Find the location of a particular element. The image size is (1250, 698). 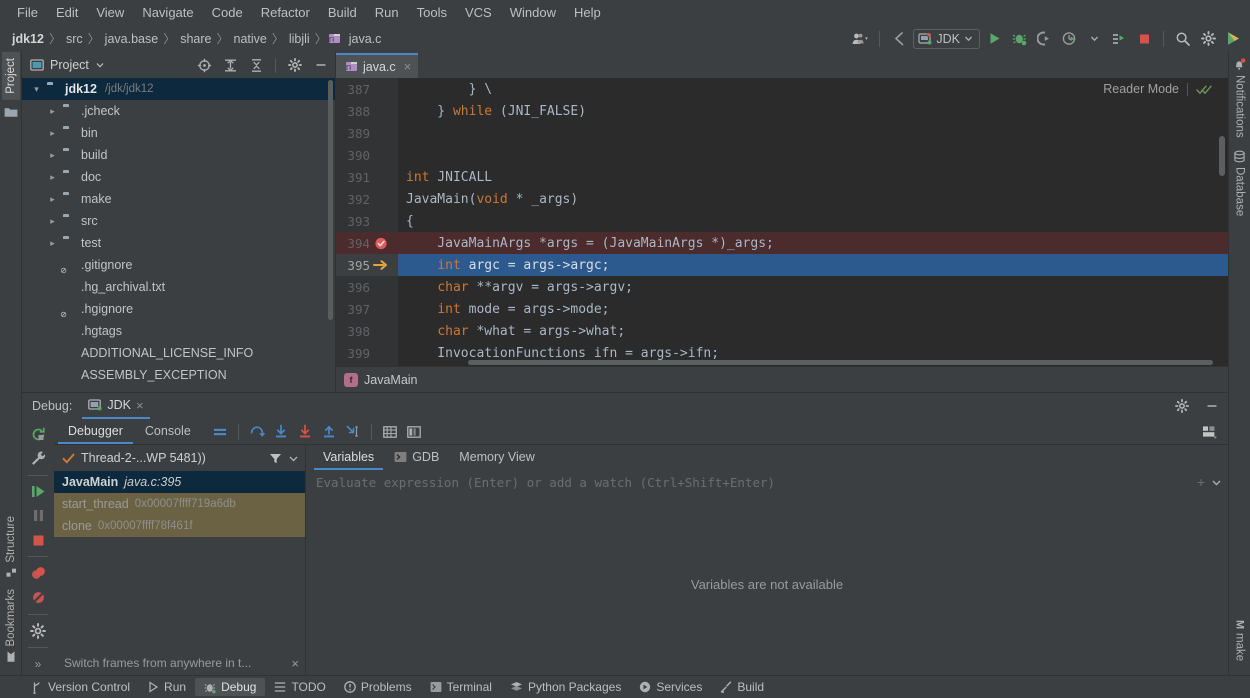

code-line: int mode = args->mode; is located at coordinates (813, 309).